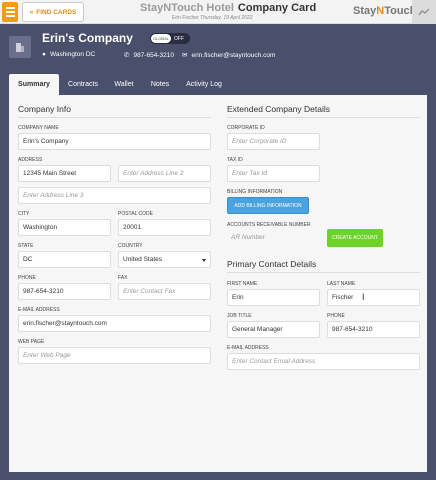  I want to click on last-name-label: LAST NAME, so click(341, 284).